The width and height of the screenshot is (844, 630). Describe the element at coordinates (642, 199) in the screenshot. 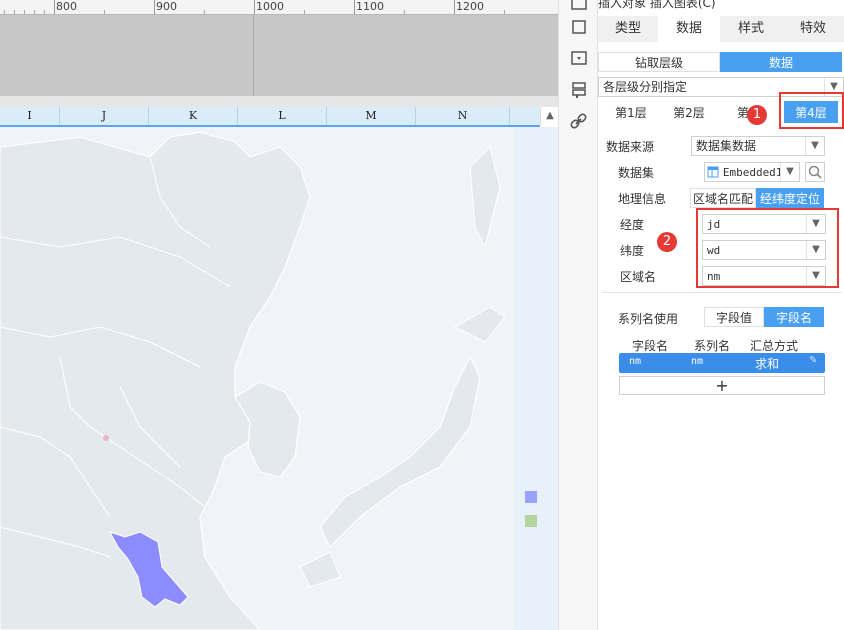

I see `geo-info-label: 地理信息` at that location.